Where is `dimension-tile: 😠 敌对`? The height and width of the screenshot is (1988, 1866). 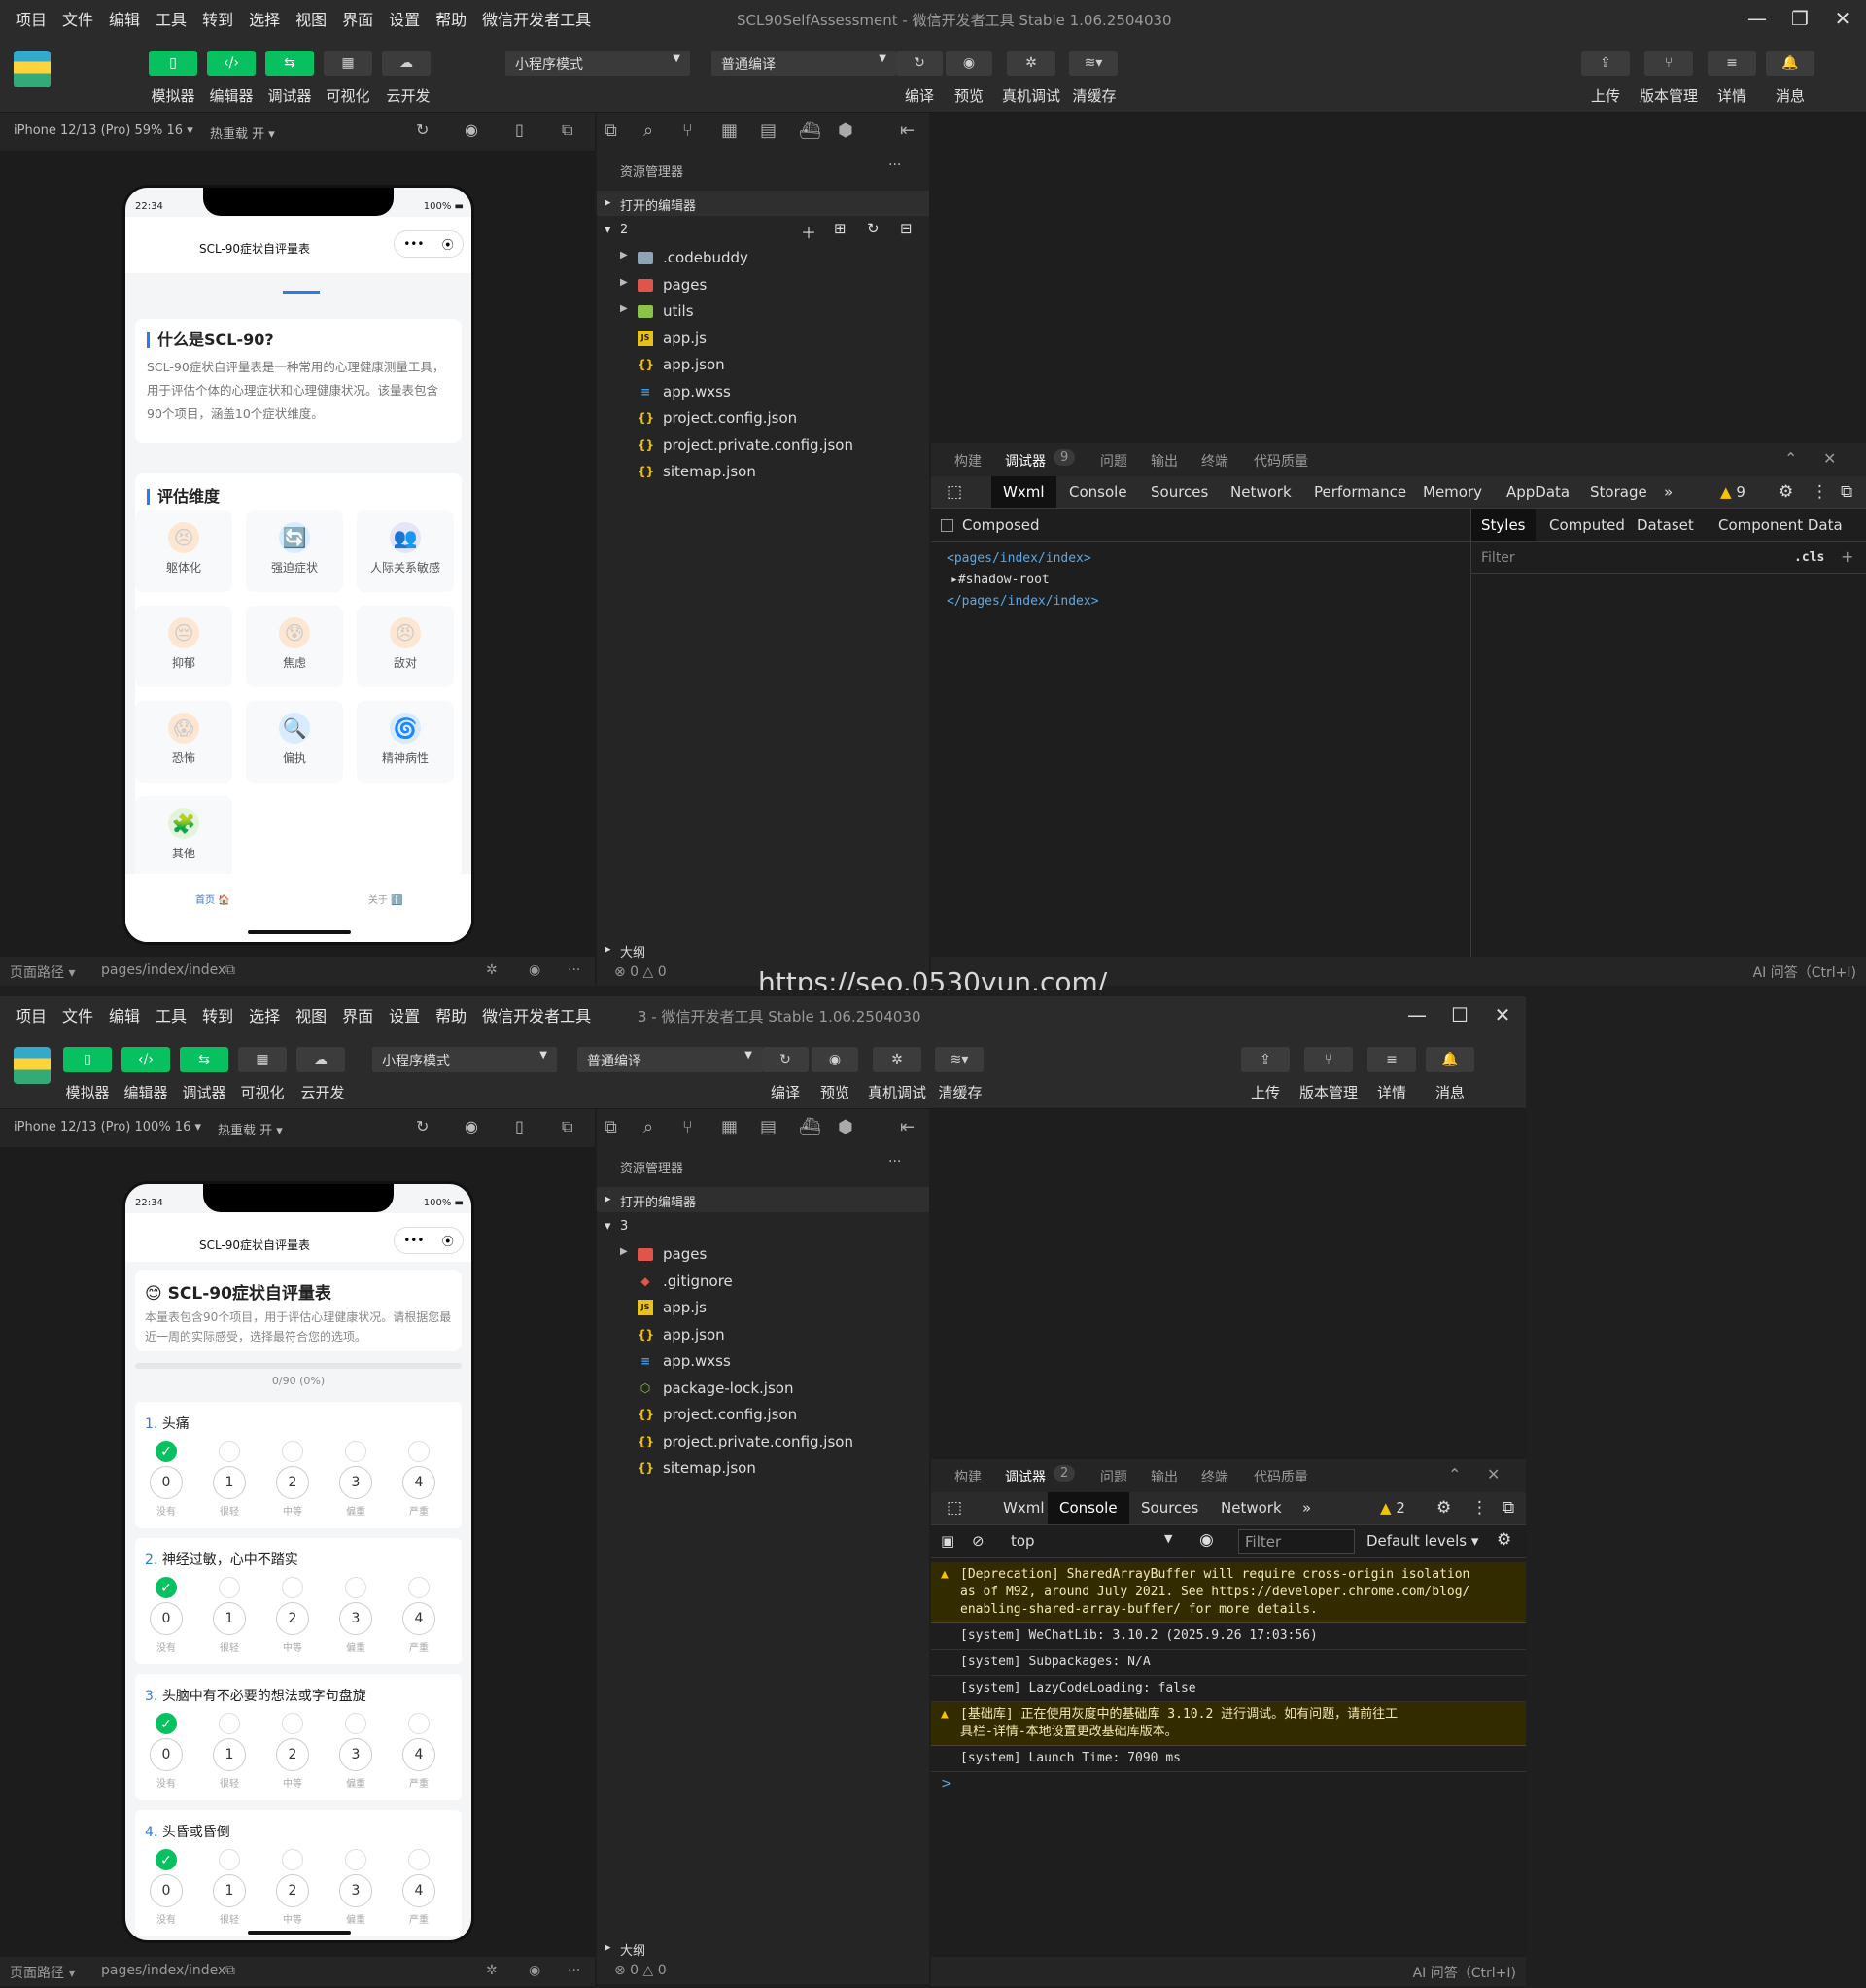 dimension-tile: 😠 敌对 is located at coordinates (405, 647).